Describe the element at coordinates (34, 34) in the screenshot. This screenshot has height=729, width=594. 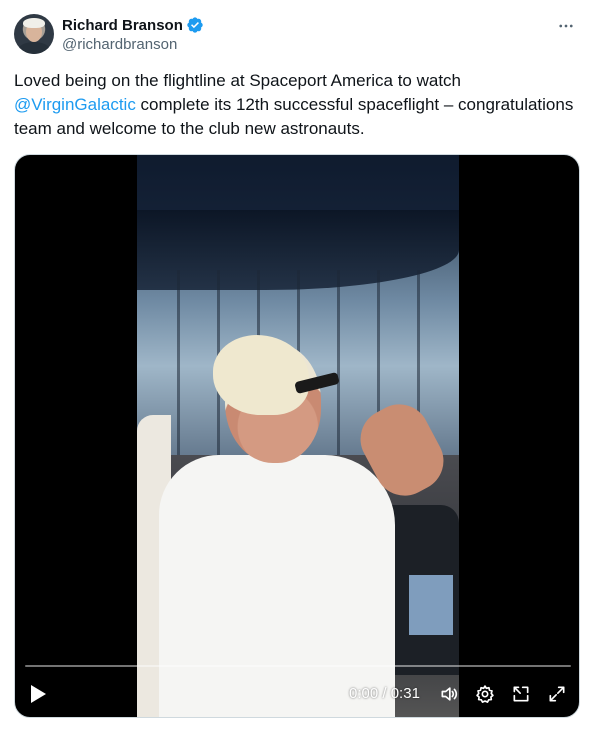
I see `avatar` at that location.